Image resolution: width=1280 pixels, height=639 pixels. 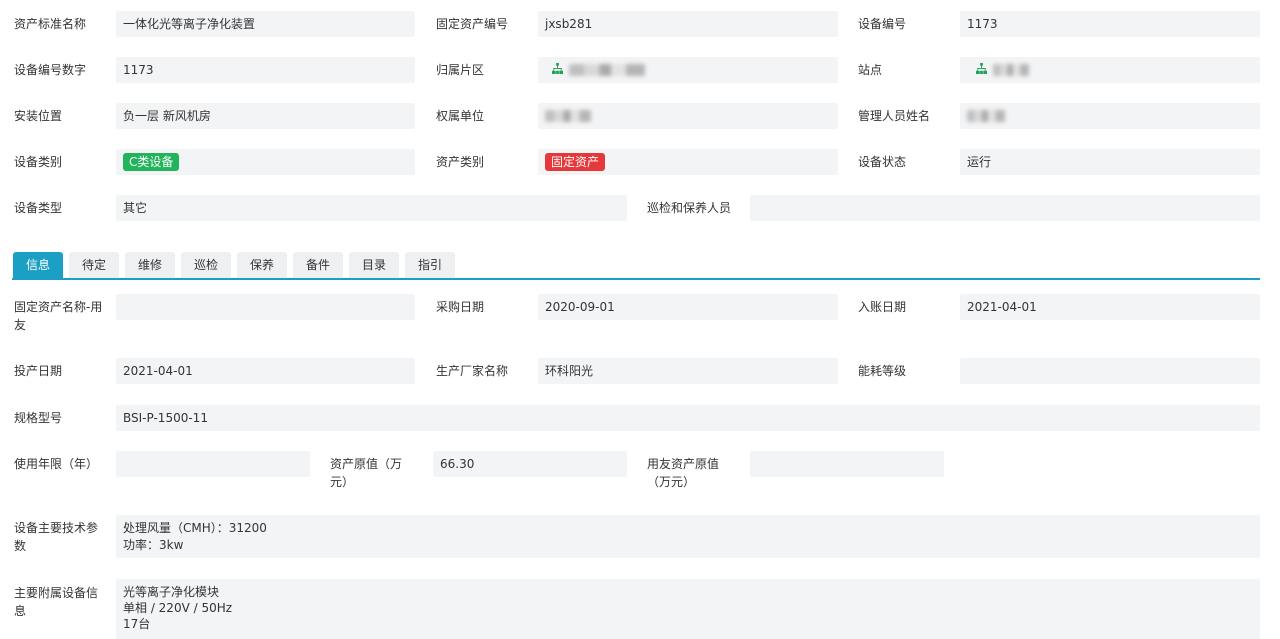 I want to click on original-value-label: 资产原值（万元）, so click(x=366, y=473).